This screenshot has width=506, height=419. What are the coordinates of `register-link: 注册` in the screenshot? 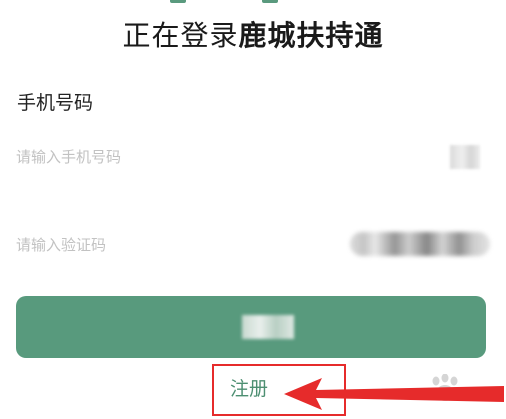 It's located at (249, 389).